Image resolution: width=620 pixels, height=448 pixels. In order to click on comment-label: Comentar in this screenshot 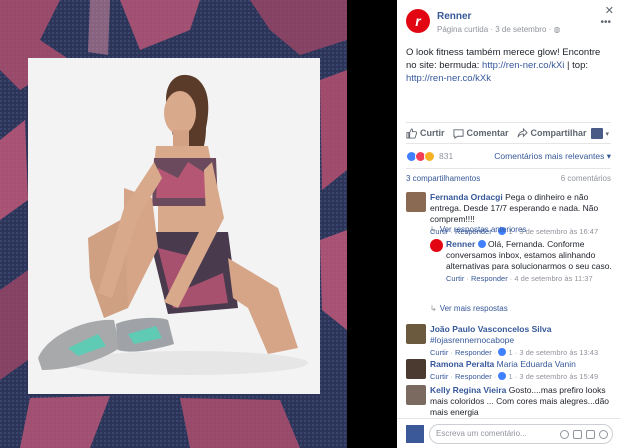, I will do `click(487, 133)`.